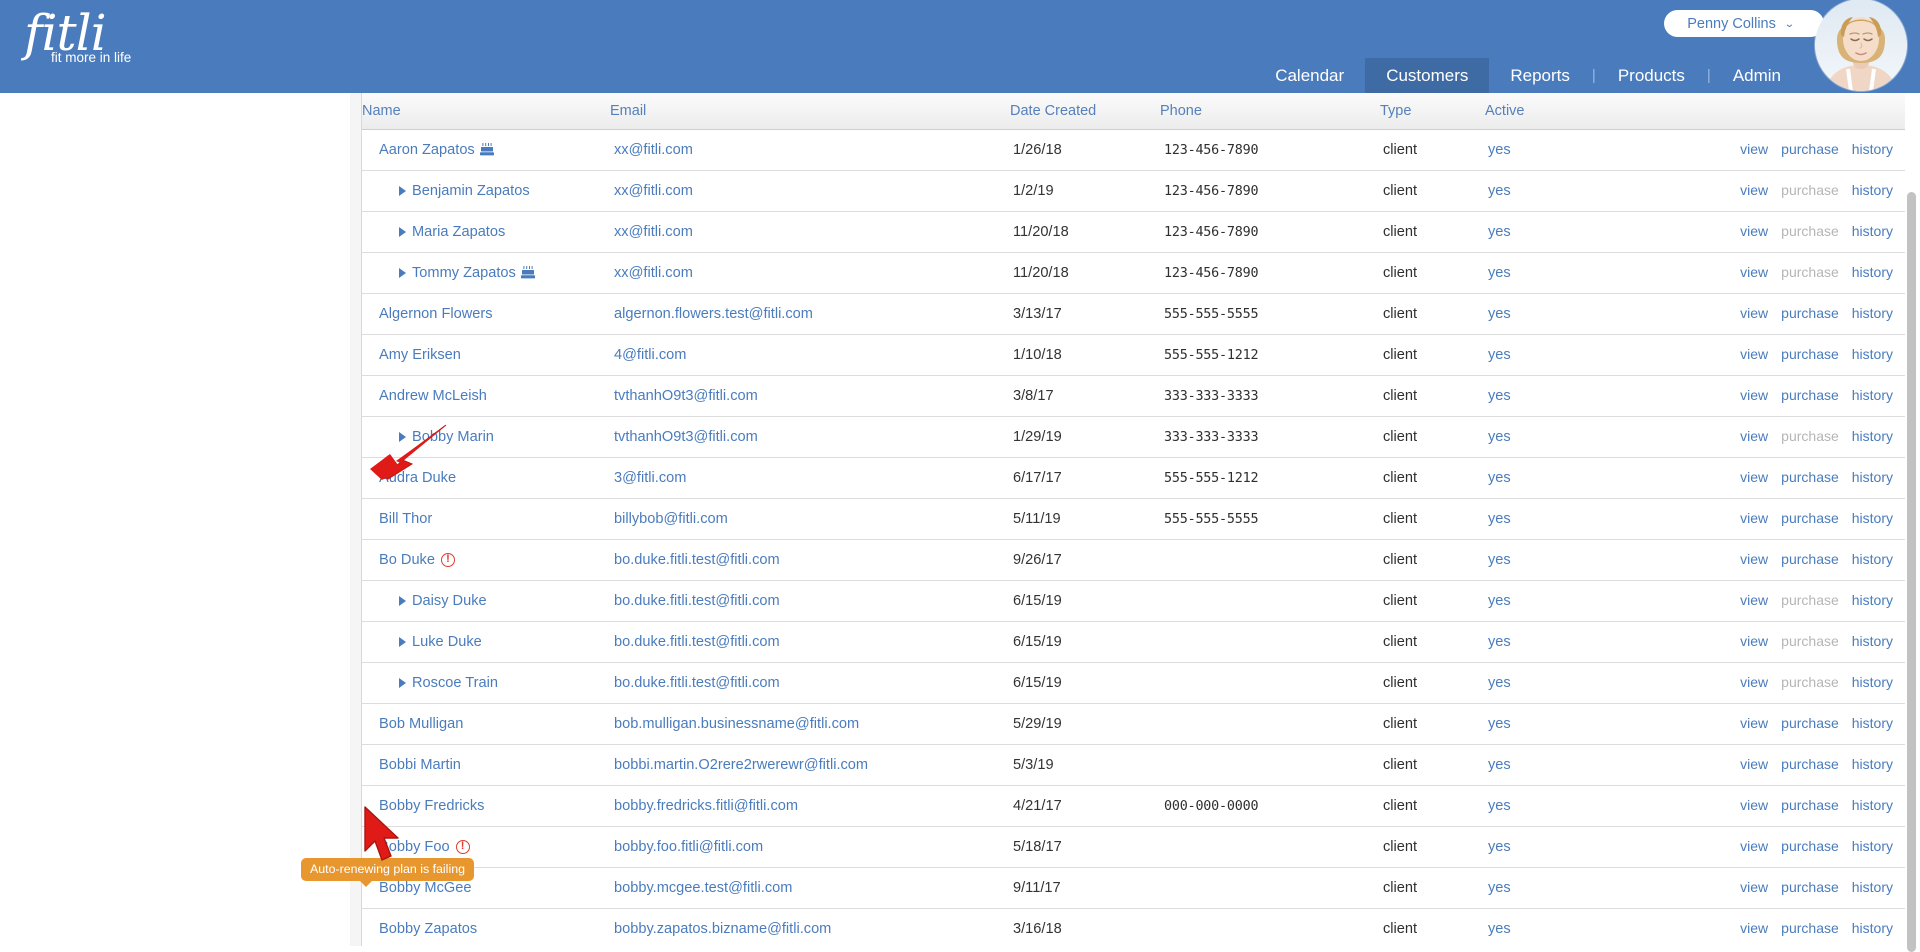  Describe the element at coordinates (405, 519) in the screenshot. I see `customer-name-link: Bill Thor` at that location.